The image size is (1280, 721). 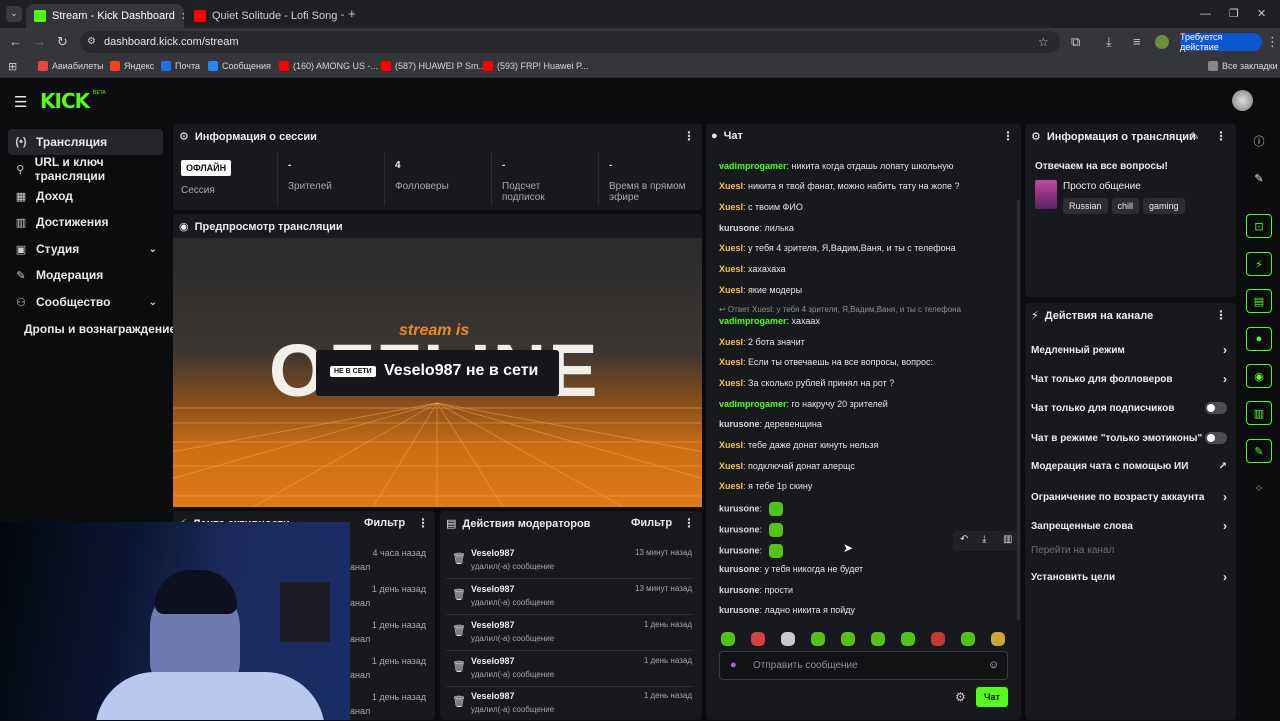 I want to click on forward-icon: →, so click(x=39, y=42).